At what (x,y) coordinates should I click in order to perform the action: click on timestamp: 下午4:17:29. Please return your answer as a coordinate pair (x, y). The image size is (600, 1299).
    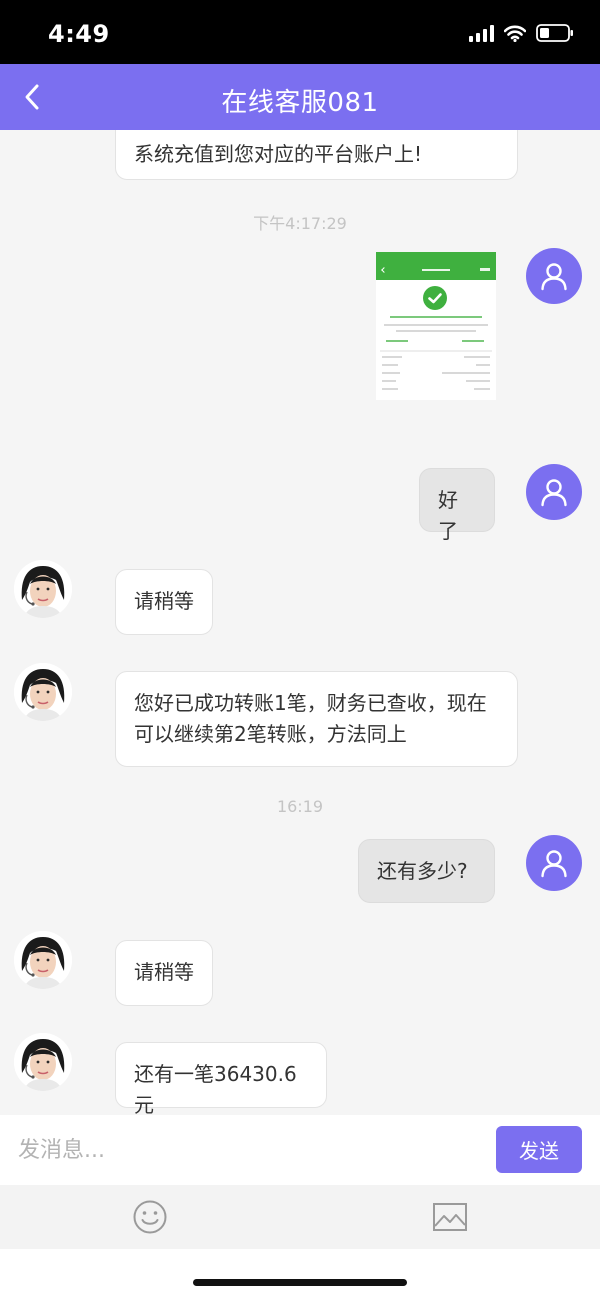
    Looking at the image, I should click on (300, 223).